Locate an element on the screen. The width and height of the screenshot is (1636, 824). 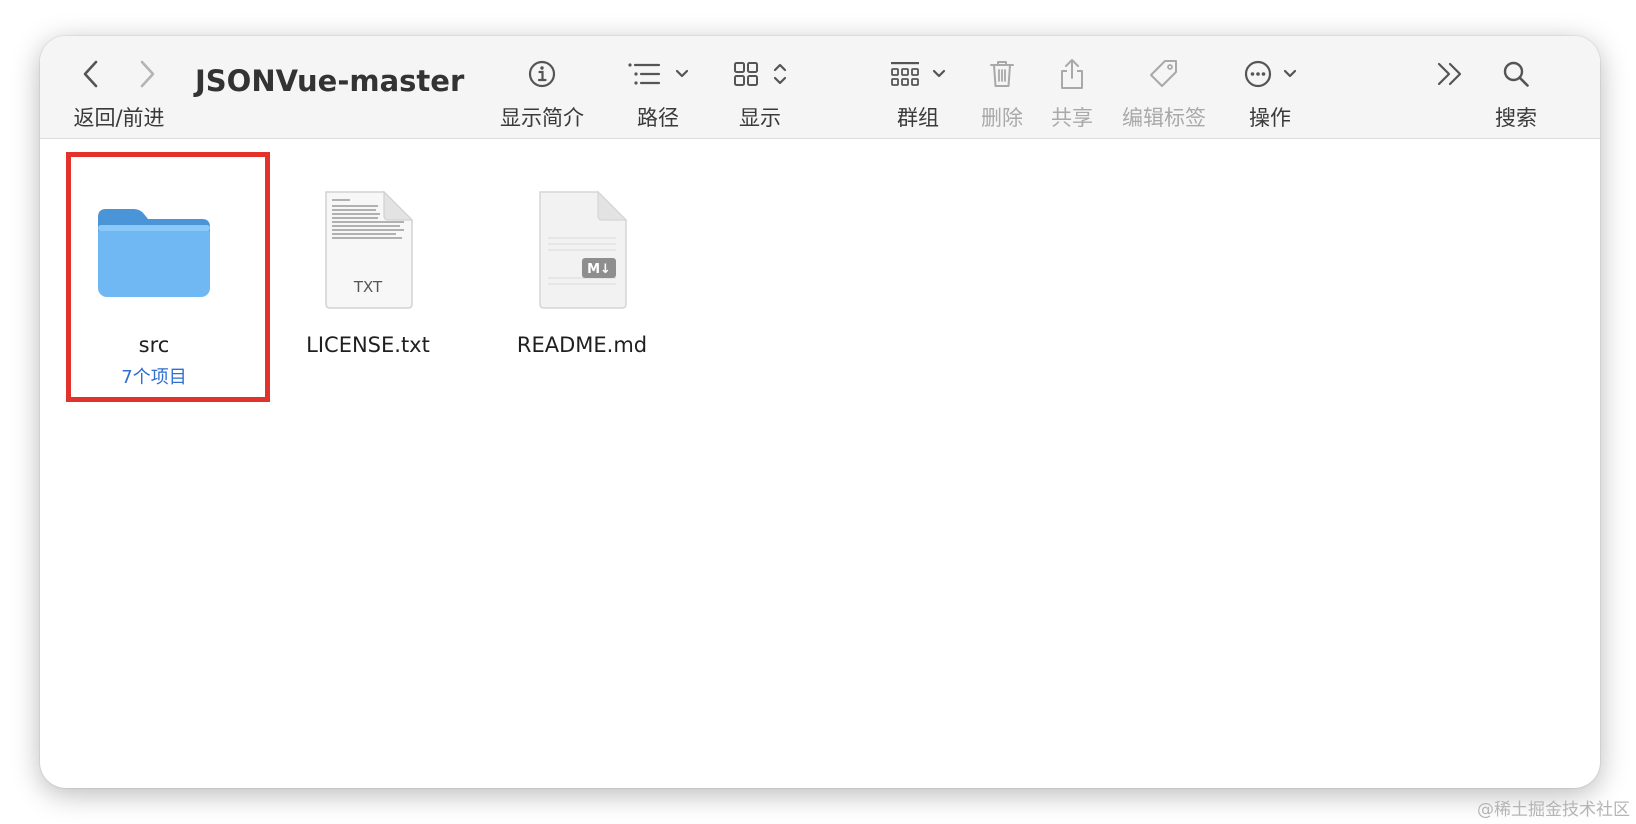
info-button: 显示简介 is located at coordinates (542, 87).